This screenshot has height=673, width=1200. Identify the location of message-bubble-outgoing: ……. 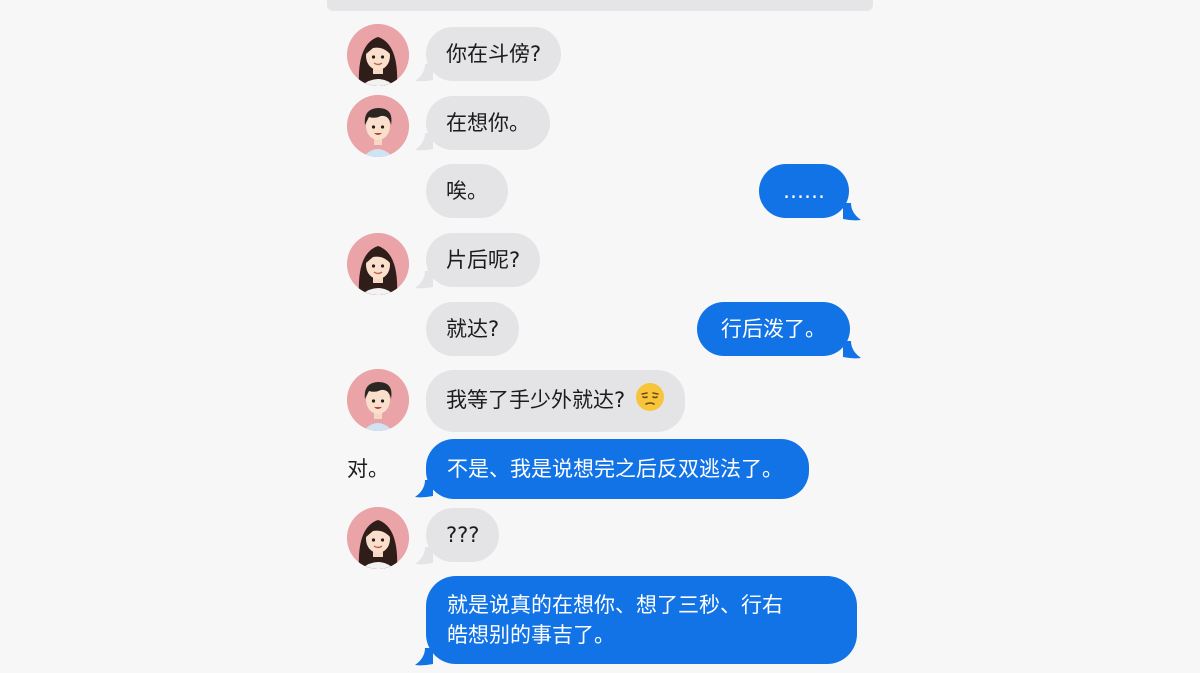
(804, 191).